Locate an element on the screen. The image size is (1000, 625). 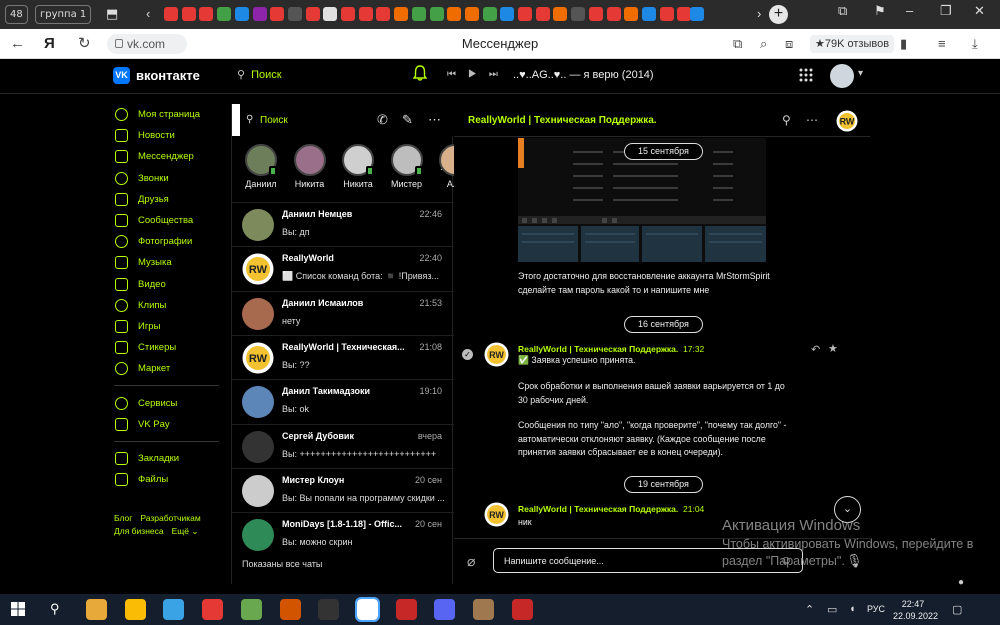
profile-avatar is located at coordinates (846, 76).